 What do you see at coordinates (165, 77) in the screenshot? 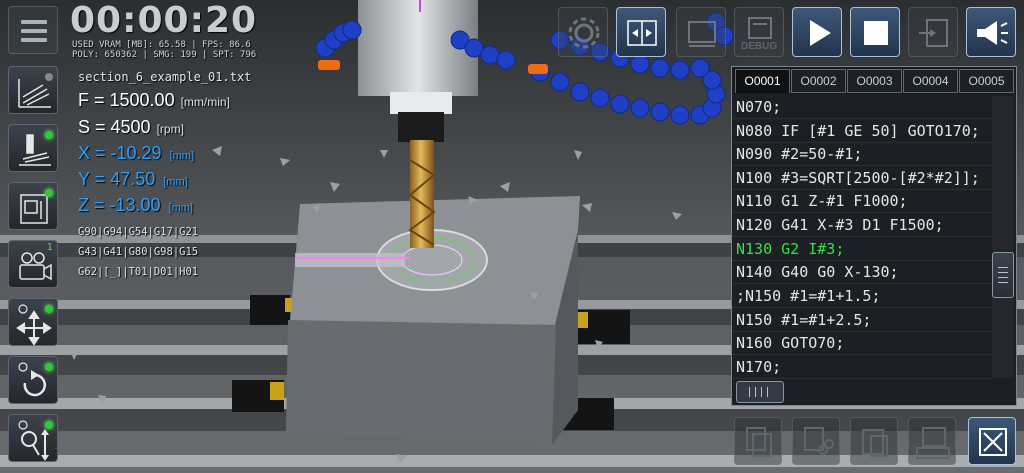
I see `program-filename: section_6_example_01.txt` at bounding box center [165, 77].